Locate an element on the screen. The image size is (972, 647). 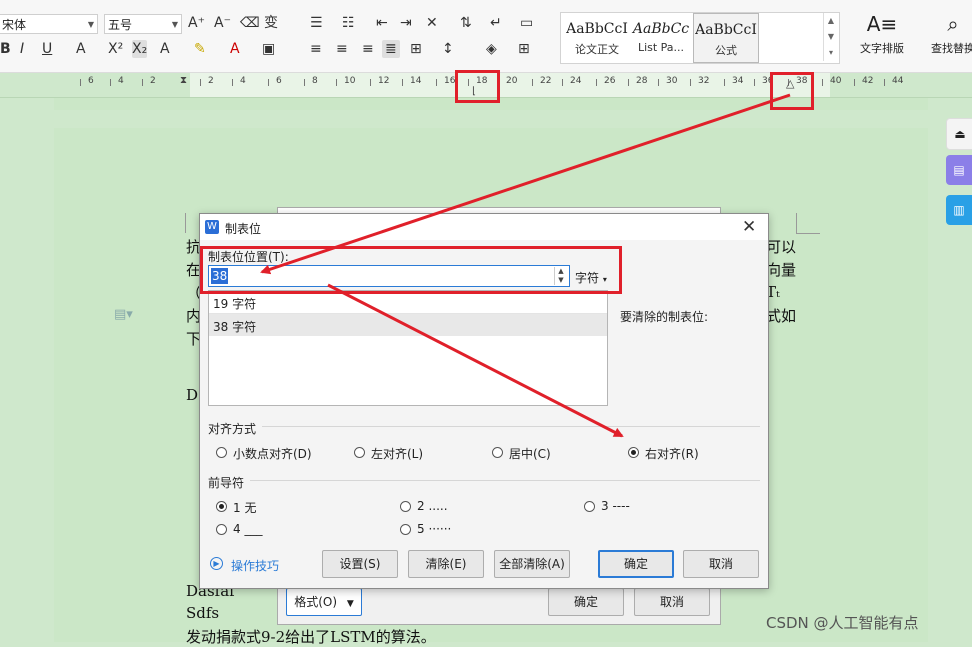
arrow-to-right-align is located at coordinates (475, 360).